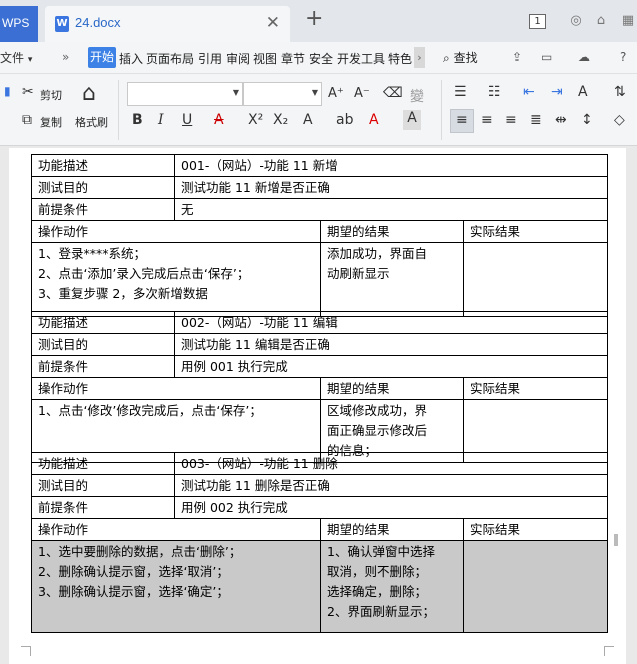 This screenshot has width=637, height=664. What do you see at coordinates (185, 94) in the screenshot?
I see `font-family-select: ▼` at bounding box center [185, 94].